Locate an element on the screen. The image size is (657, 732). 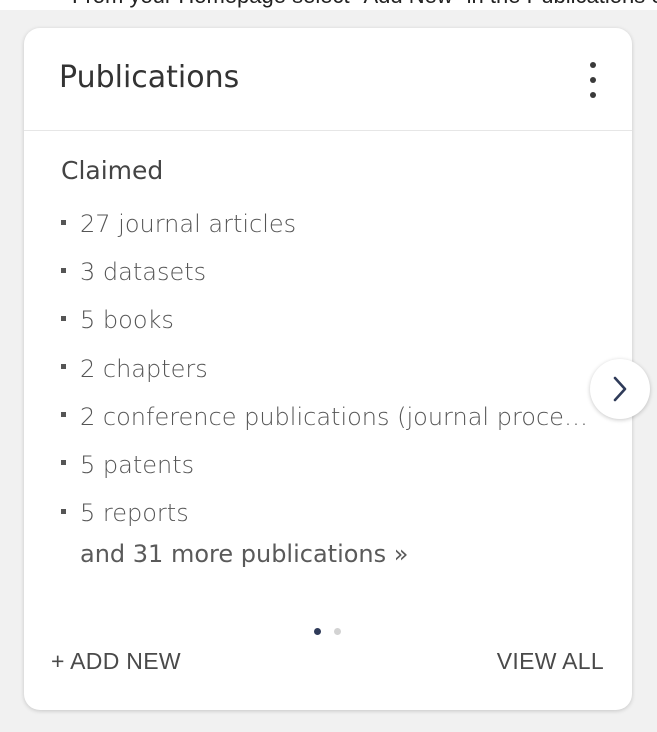
list-item: 2 chapters is located at coordinates (331, 373).